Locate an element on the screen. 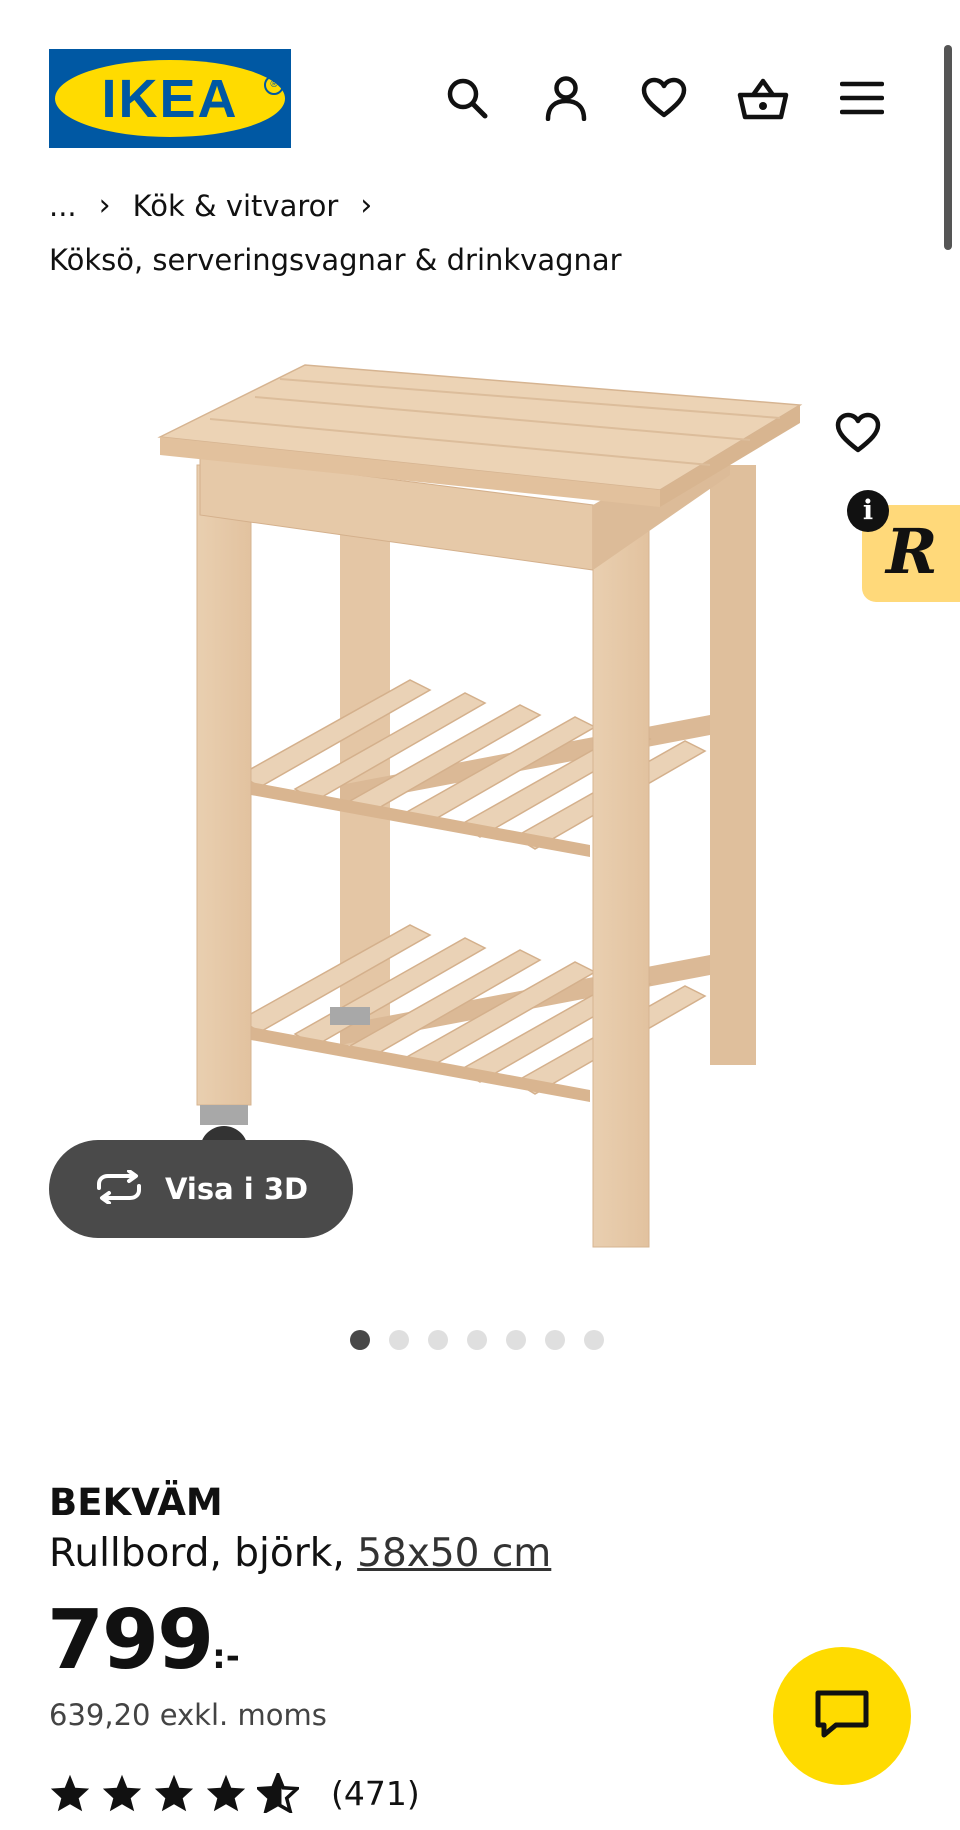  view-3d-label: Visa i 3D is located at coordinates (237, 1189).